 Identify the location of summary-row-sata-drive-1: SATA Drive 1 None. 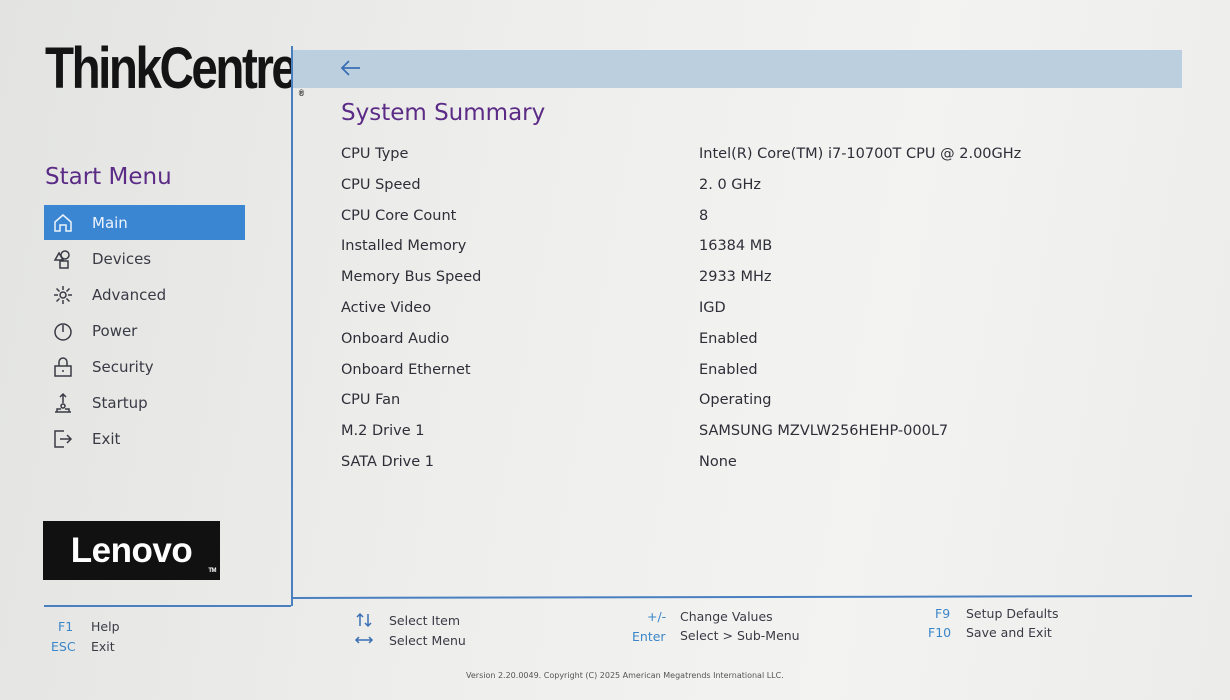
(741, 463).